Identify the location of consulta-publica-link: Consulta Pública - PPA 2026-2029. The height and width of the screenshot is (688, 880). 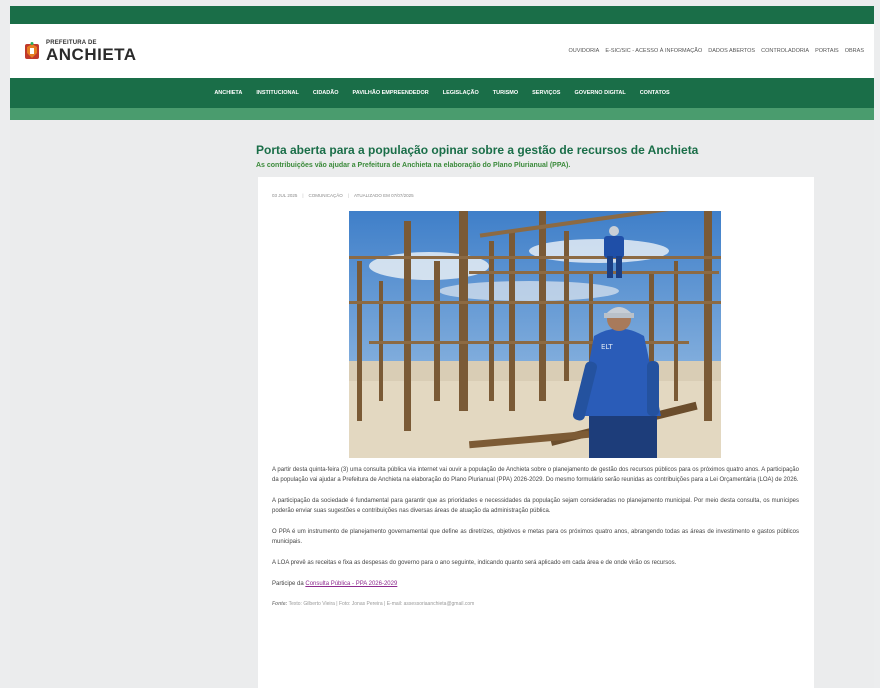
(351, 584).